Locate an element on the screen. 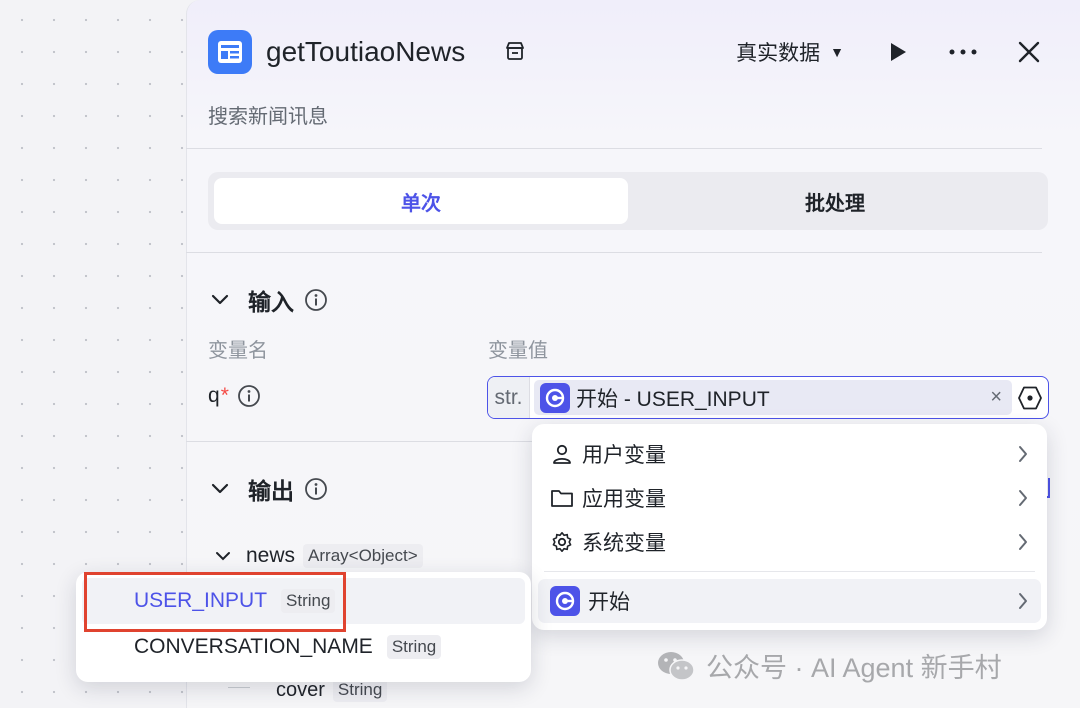 This screenshot has height=708, width=1080. column-label-value: 变量值 is located at coordinates (518, 351).